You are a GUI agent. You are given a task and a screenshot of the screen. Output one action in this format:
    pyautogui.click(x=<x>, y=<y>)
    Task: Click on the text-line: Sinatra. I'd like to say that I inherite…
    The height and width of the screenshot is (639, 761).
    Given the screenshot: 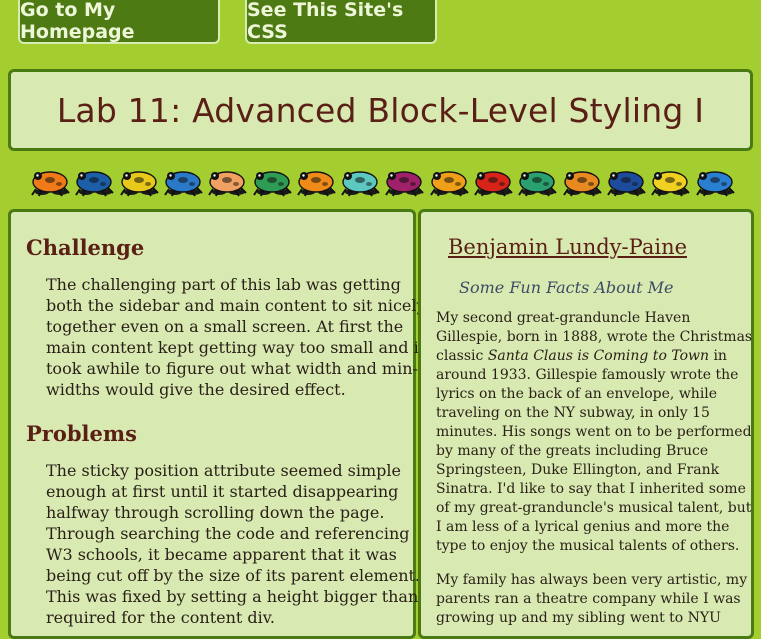 What is the action you would take?
    pyautogui.click(x=591, y=489)
    